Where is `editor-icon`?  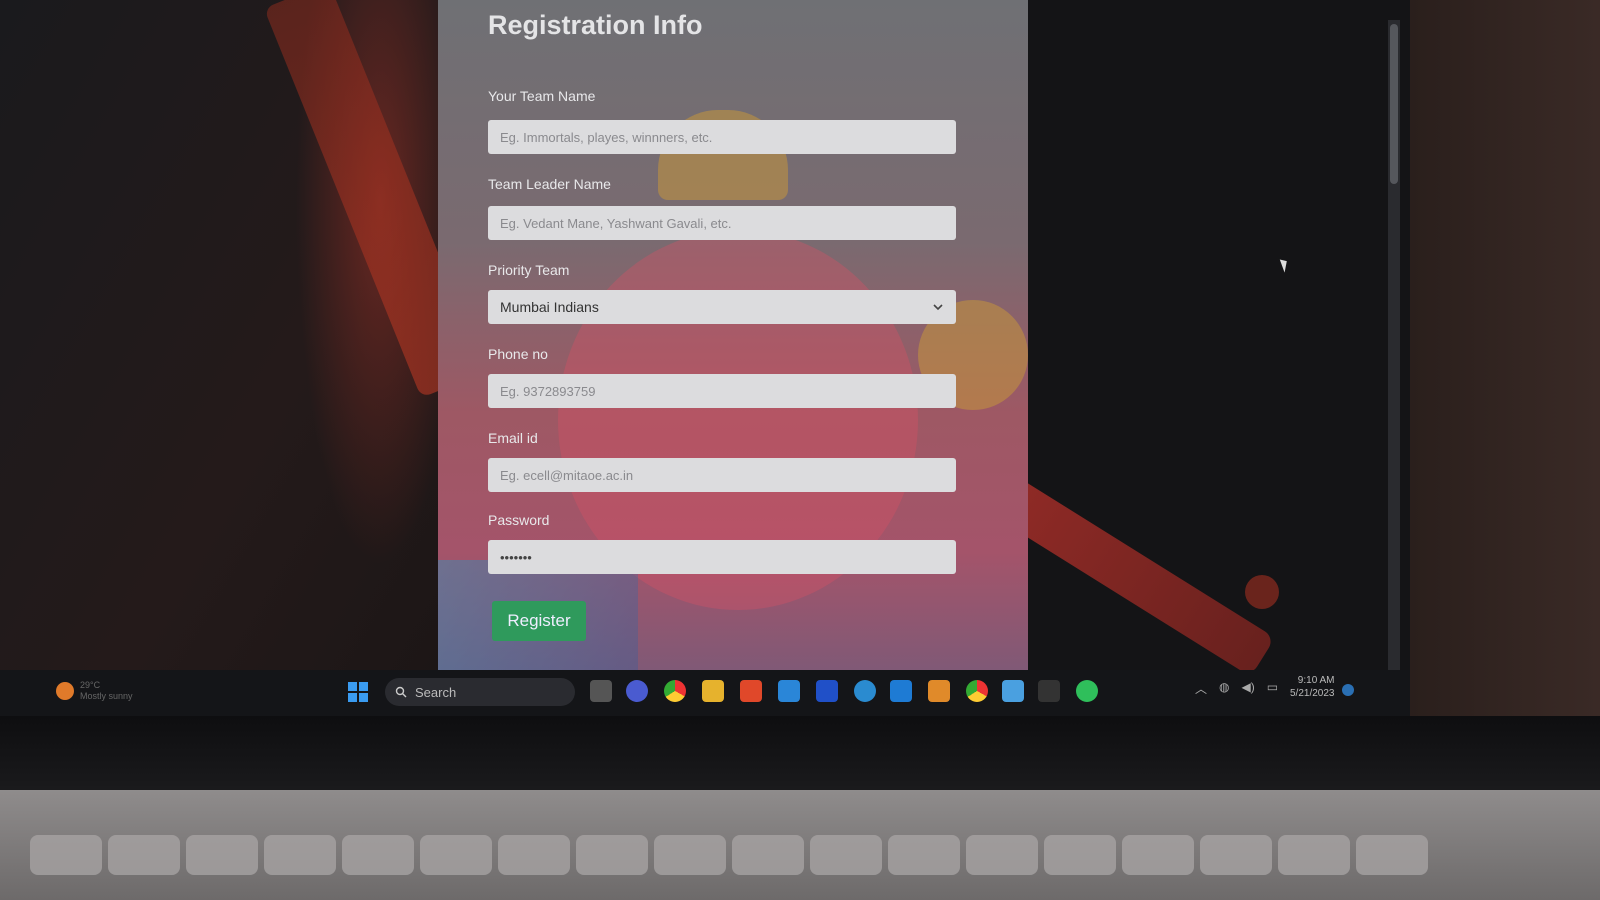 editor-icon is located at coordinates (827, 691).